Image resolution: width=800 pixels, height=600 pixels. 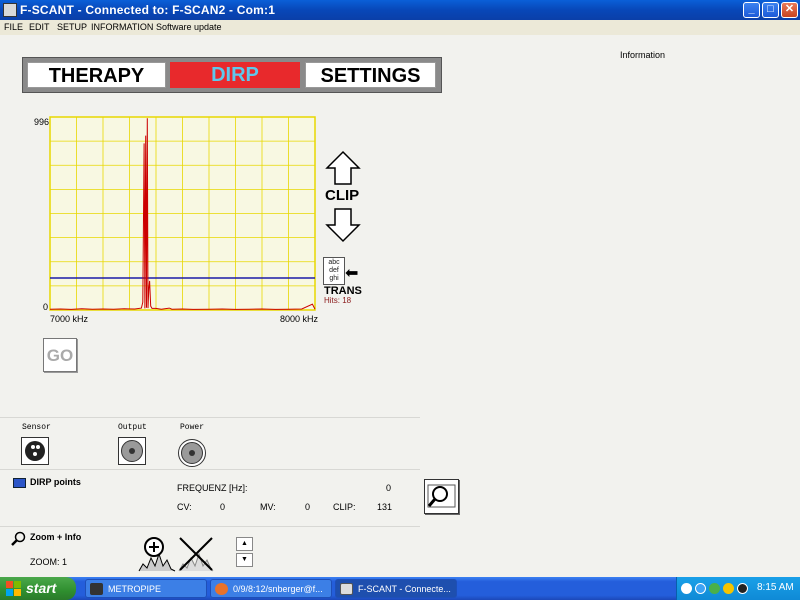 I want to click on minimize-button: _, so click(x=751, y=10).